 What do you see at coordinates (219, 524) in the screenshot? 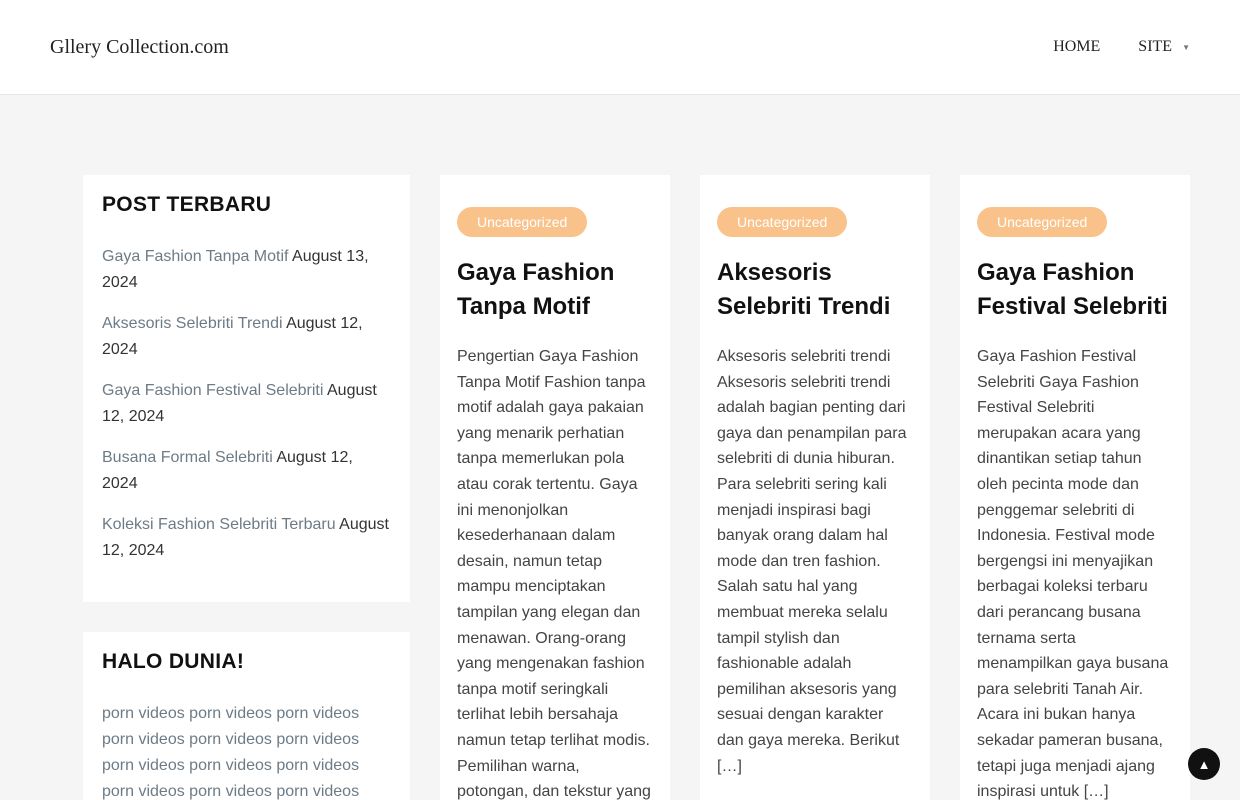
I see `recent-post-link: Koleksi Fashion Selebriti Terbaru` at bounding box center [219, 524].